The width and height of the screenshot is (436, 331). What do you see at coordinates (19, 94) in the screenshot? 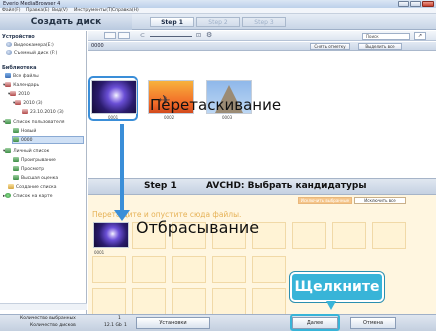
I see `library-year: ▾ 2010` at bounding box center [19, 94].